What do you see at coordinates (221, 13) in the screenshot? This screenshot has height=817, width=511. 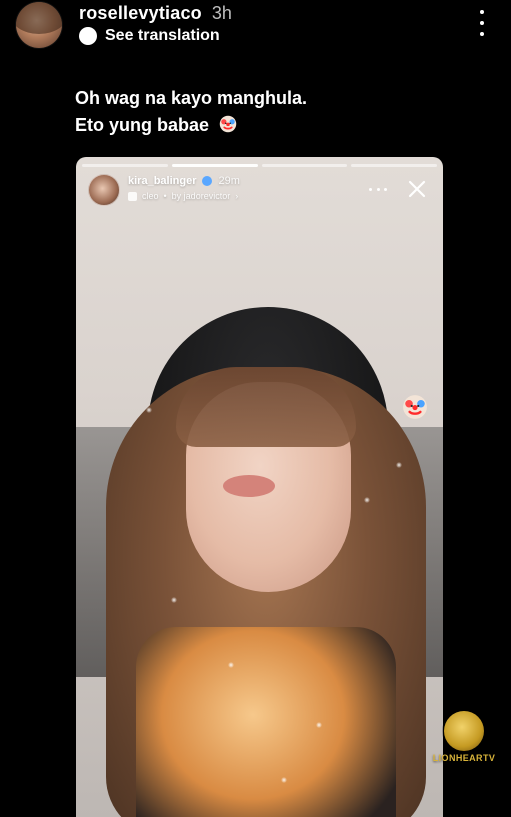 I see `post-time: 3h` at bounding box center [221, 13].